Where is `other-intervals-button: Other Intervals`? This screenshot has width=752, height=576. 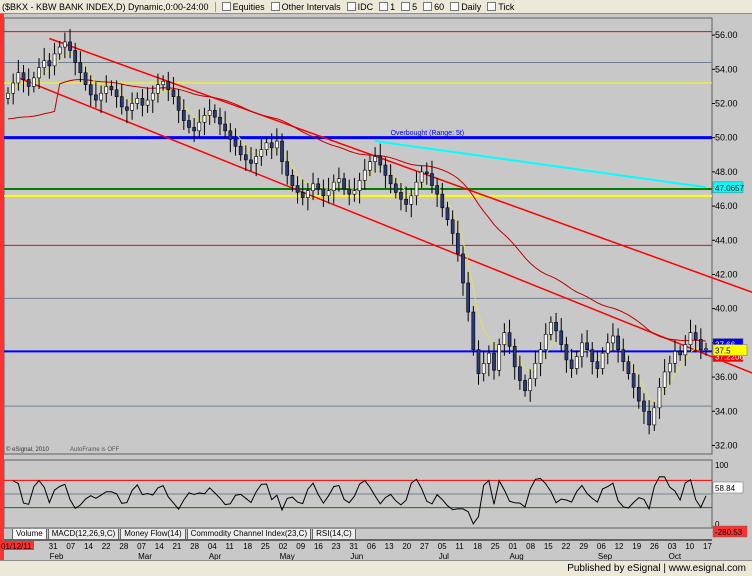
other-intervals-button: Other Intervals is located at coordinates (305, 7).